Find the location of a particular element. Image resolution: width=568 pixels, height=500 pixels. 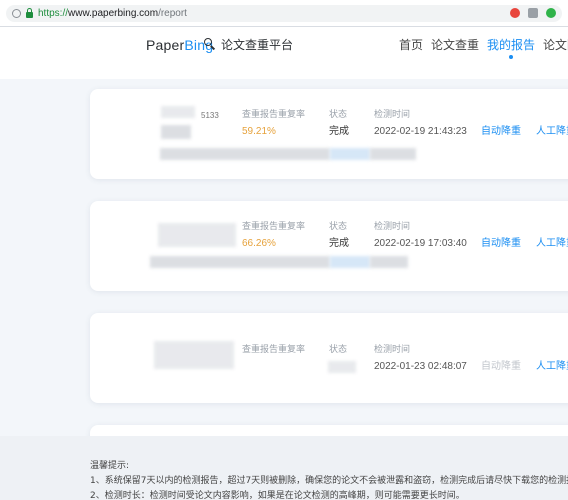

report-id-fragment: 5133 is located at coordinates (210, 115).